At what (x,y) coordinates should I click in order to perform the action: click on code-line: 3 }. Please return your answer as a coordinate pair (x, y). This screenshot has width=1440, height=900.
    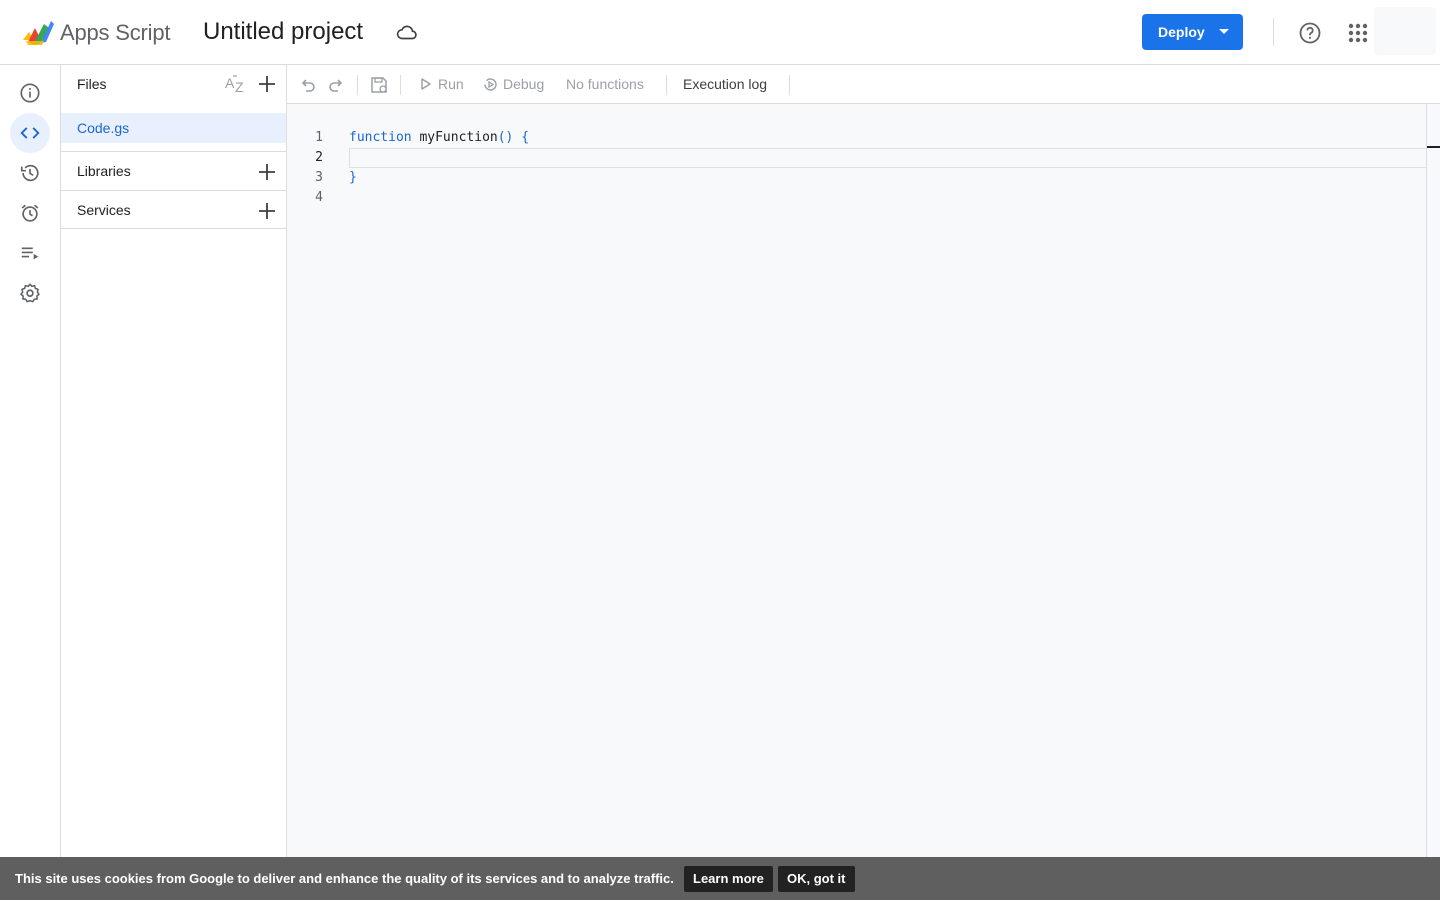
    Looking at the image, I should click on (856, 178).